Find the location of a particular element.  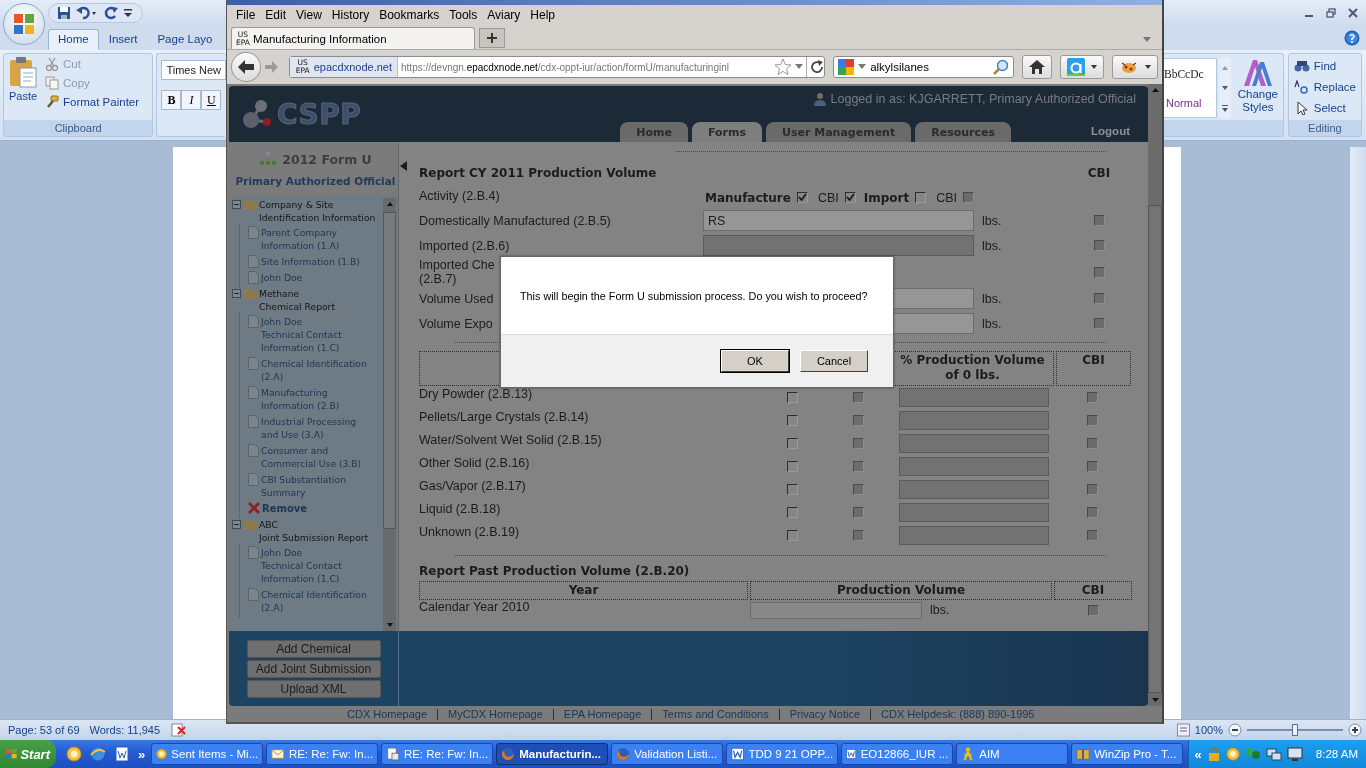

show-hidden-icons-button: « is located at coordinates (1198, 754).